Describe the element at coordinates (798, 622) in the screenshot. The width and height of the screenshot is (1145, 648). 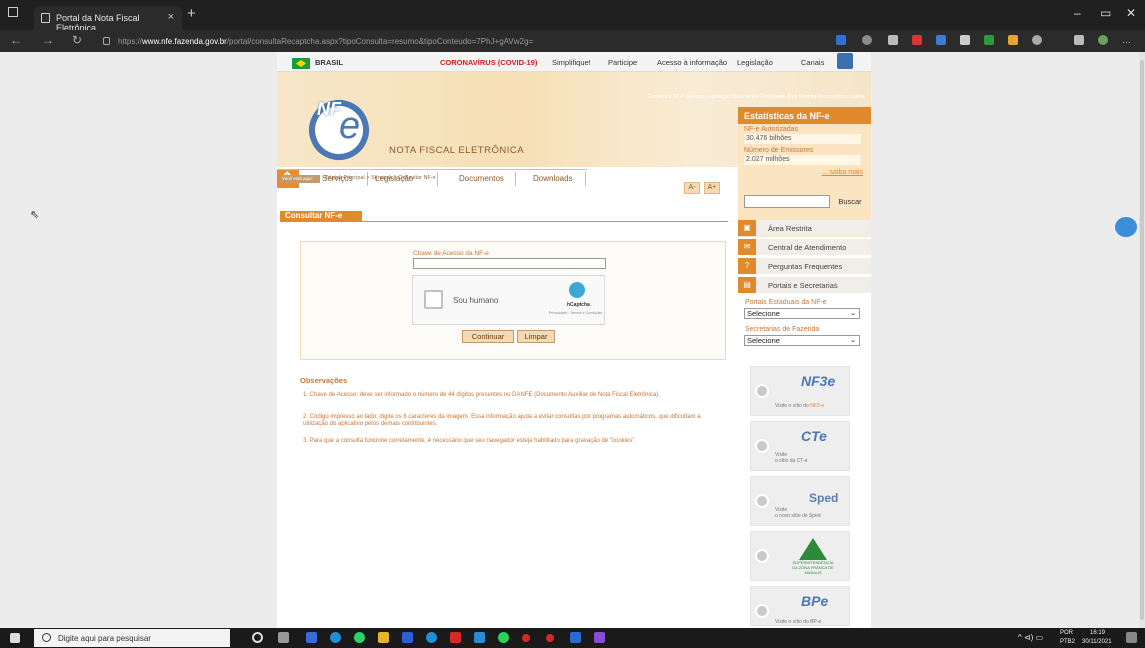
I see `promo-text: Visite o sítio do BP-e` at that location.